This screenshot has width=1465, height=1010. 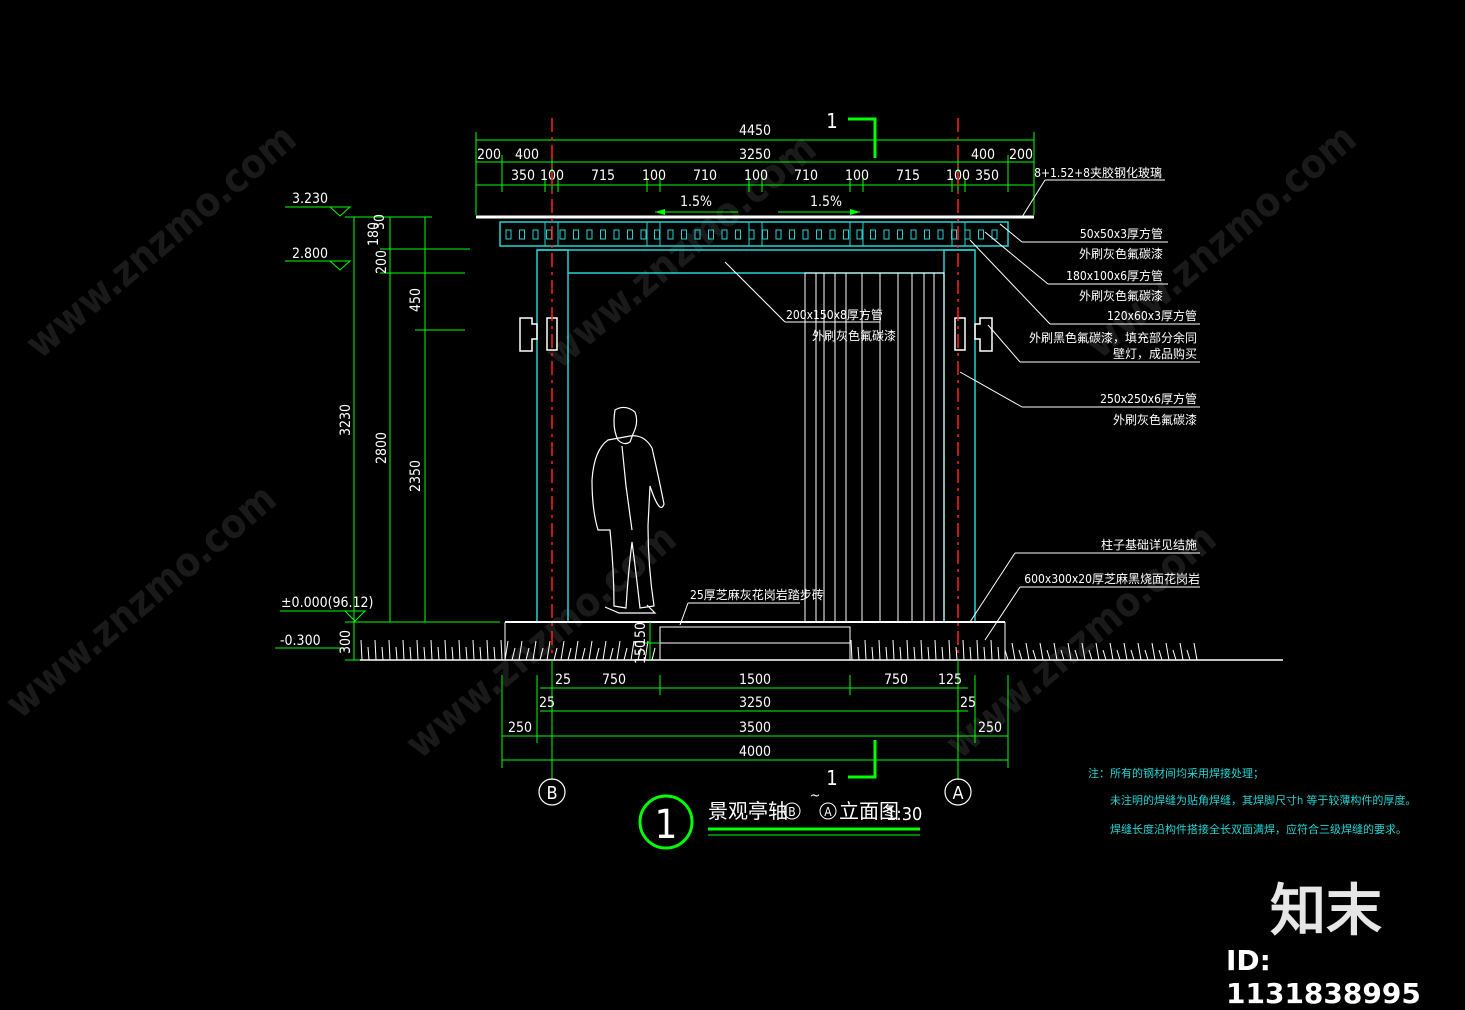 I want to click on dim-label: 450, so click(x=416, y=300).